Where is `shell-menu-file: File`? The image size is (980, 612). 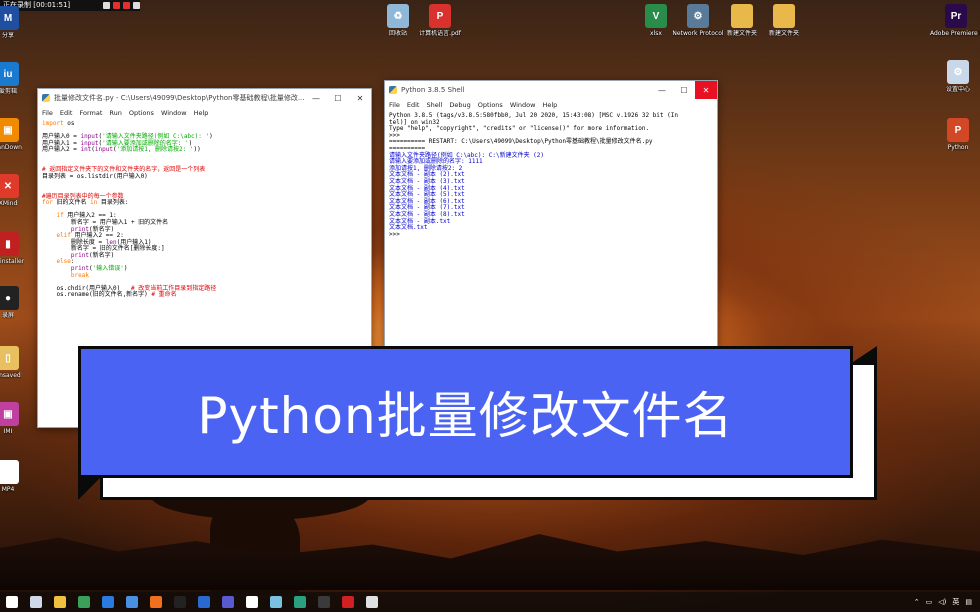 shell-menu-file: File is located at coordinates (394, 105).